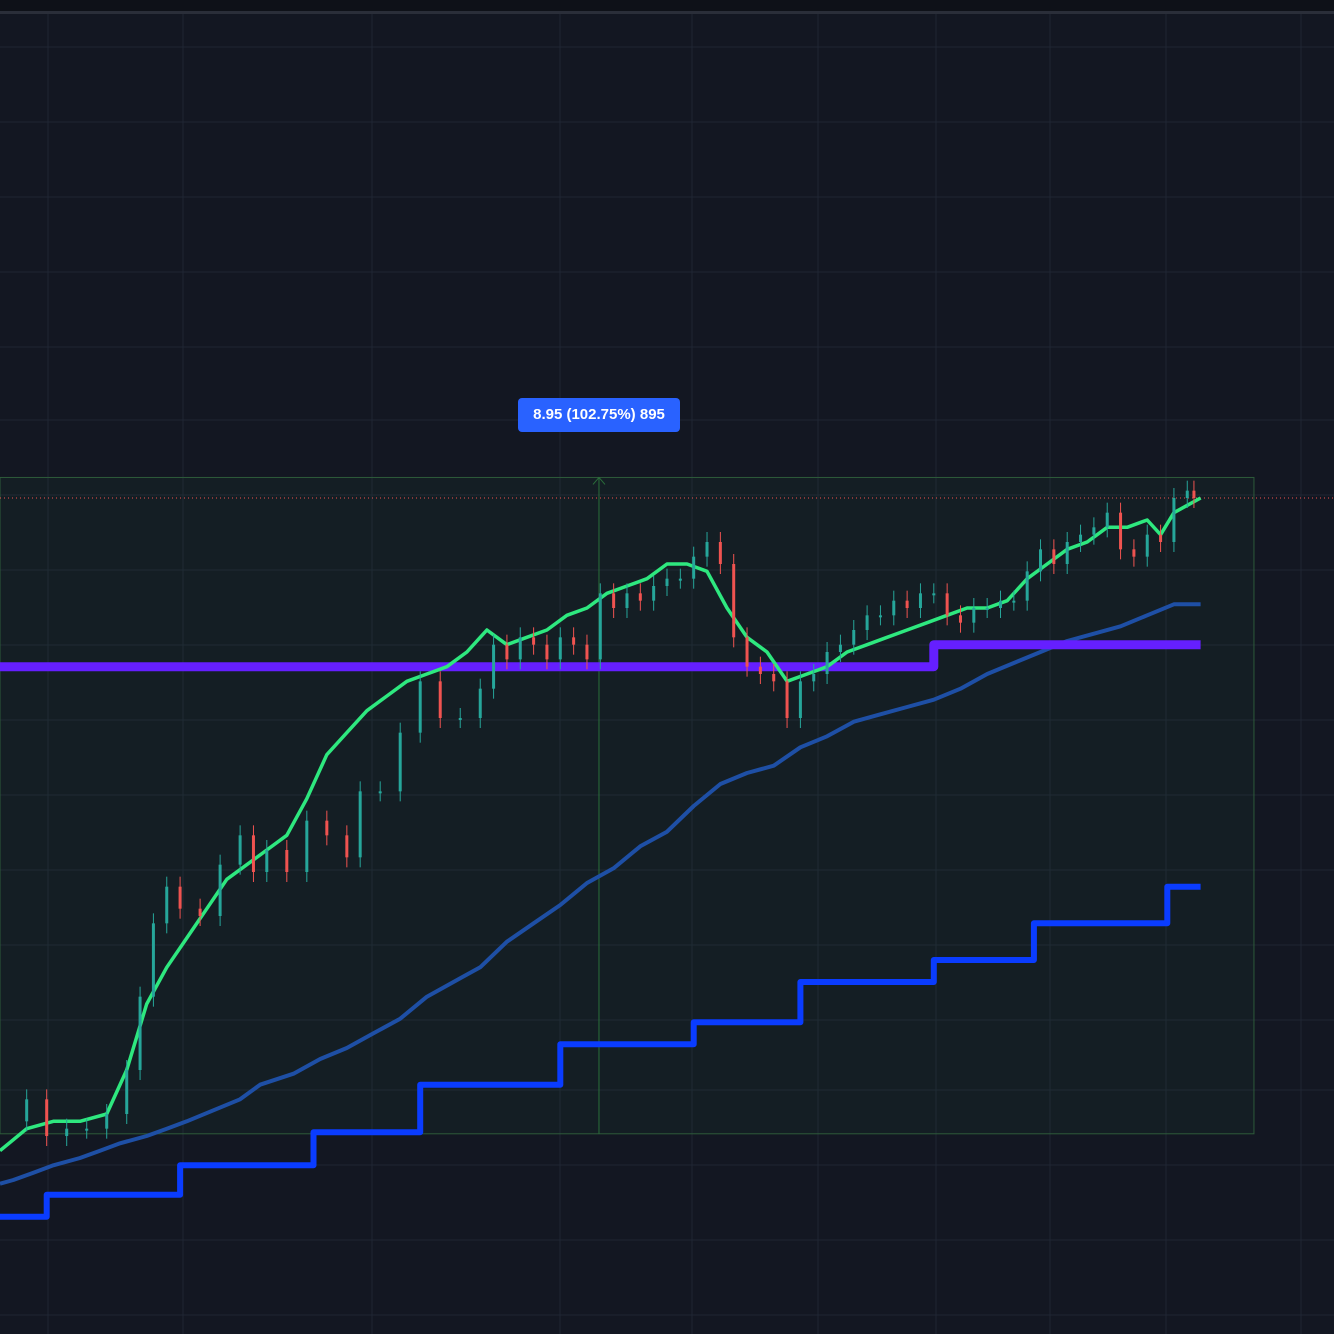 This screenshot has width=1334, height=1334. I want to click on measure-label: 8.95 (102.75%) 895, so click(599, 415).